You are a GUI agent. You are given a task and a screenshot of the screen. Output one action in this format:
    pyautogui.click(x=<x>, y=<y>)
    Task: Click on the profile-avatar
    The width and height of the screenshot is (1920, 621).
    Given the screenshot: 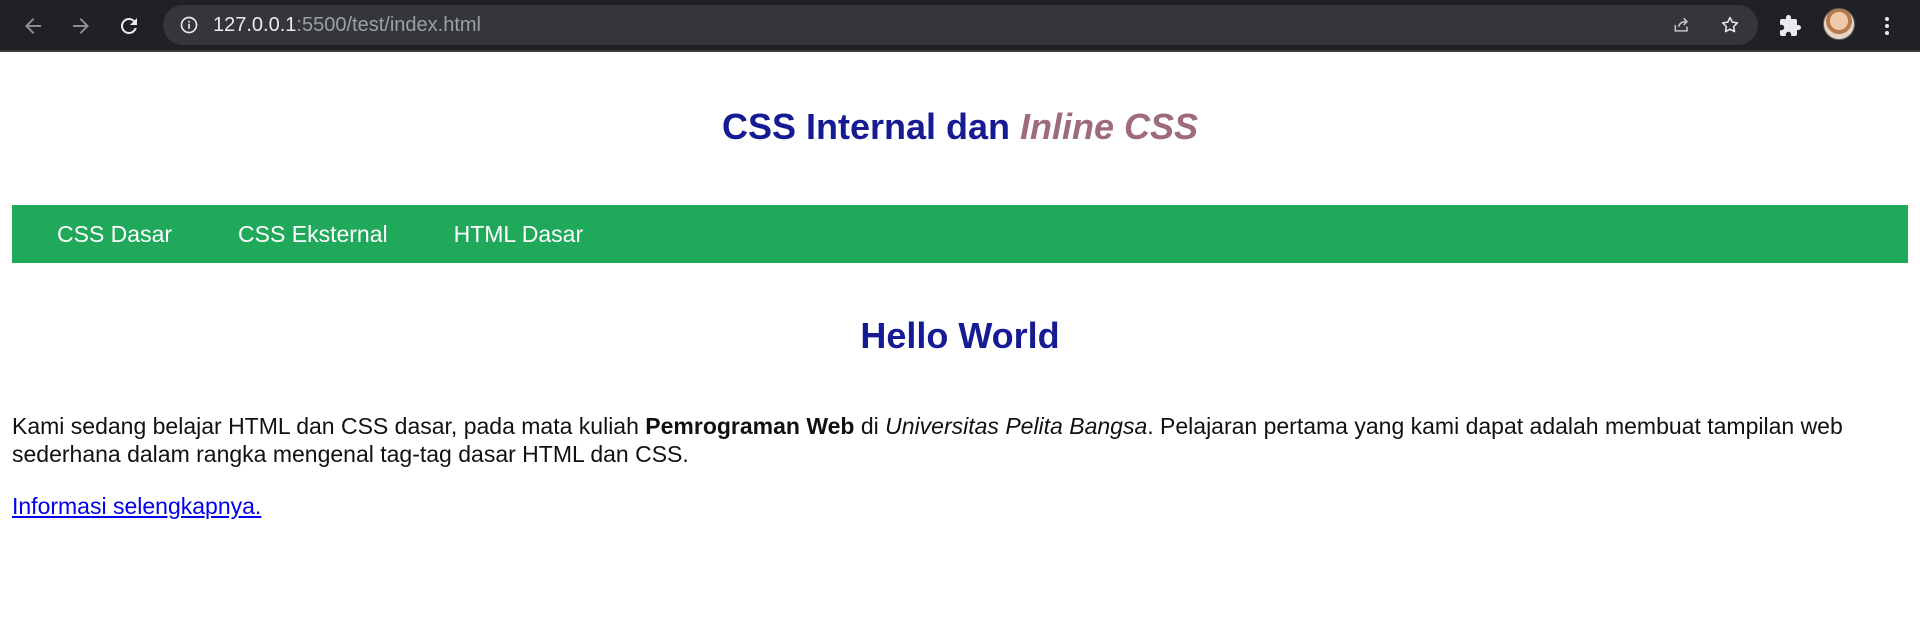 What is the action you would take?
    pyautogui.click(x=1839, y=24)
    